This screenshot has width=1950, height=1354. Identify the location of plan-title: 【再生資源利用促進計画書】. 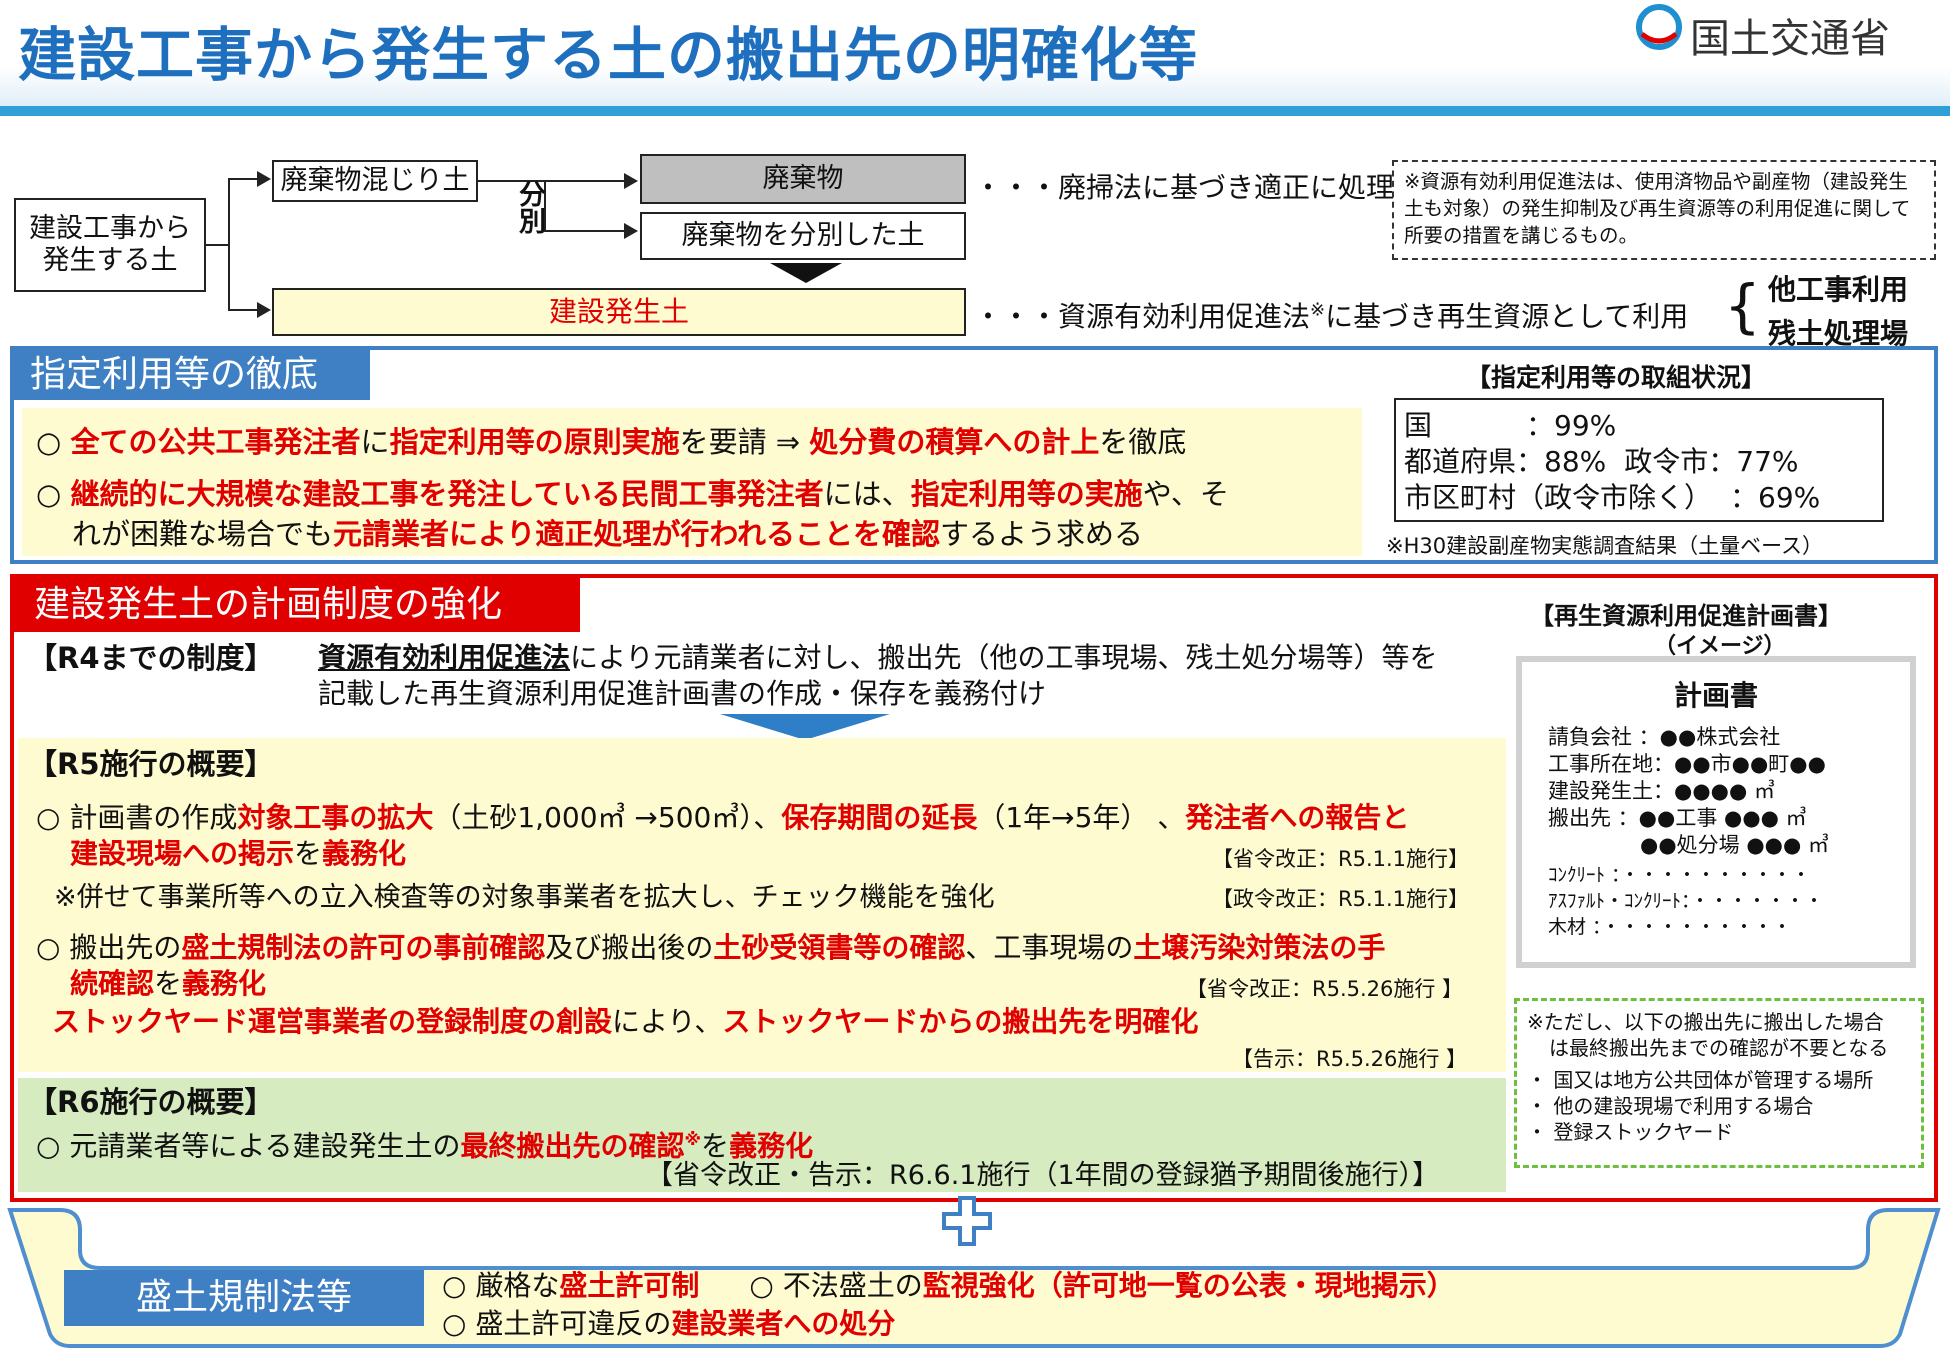
(1686, 616).